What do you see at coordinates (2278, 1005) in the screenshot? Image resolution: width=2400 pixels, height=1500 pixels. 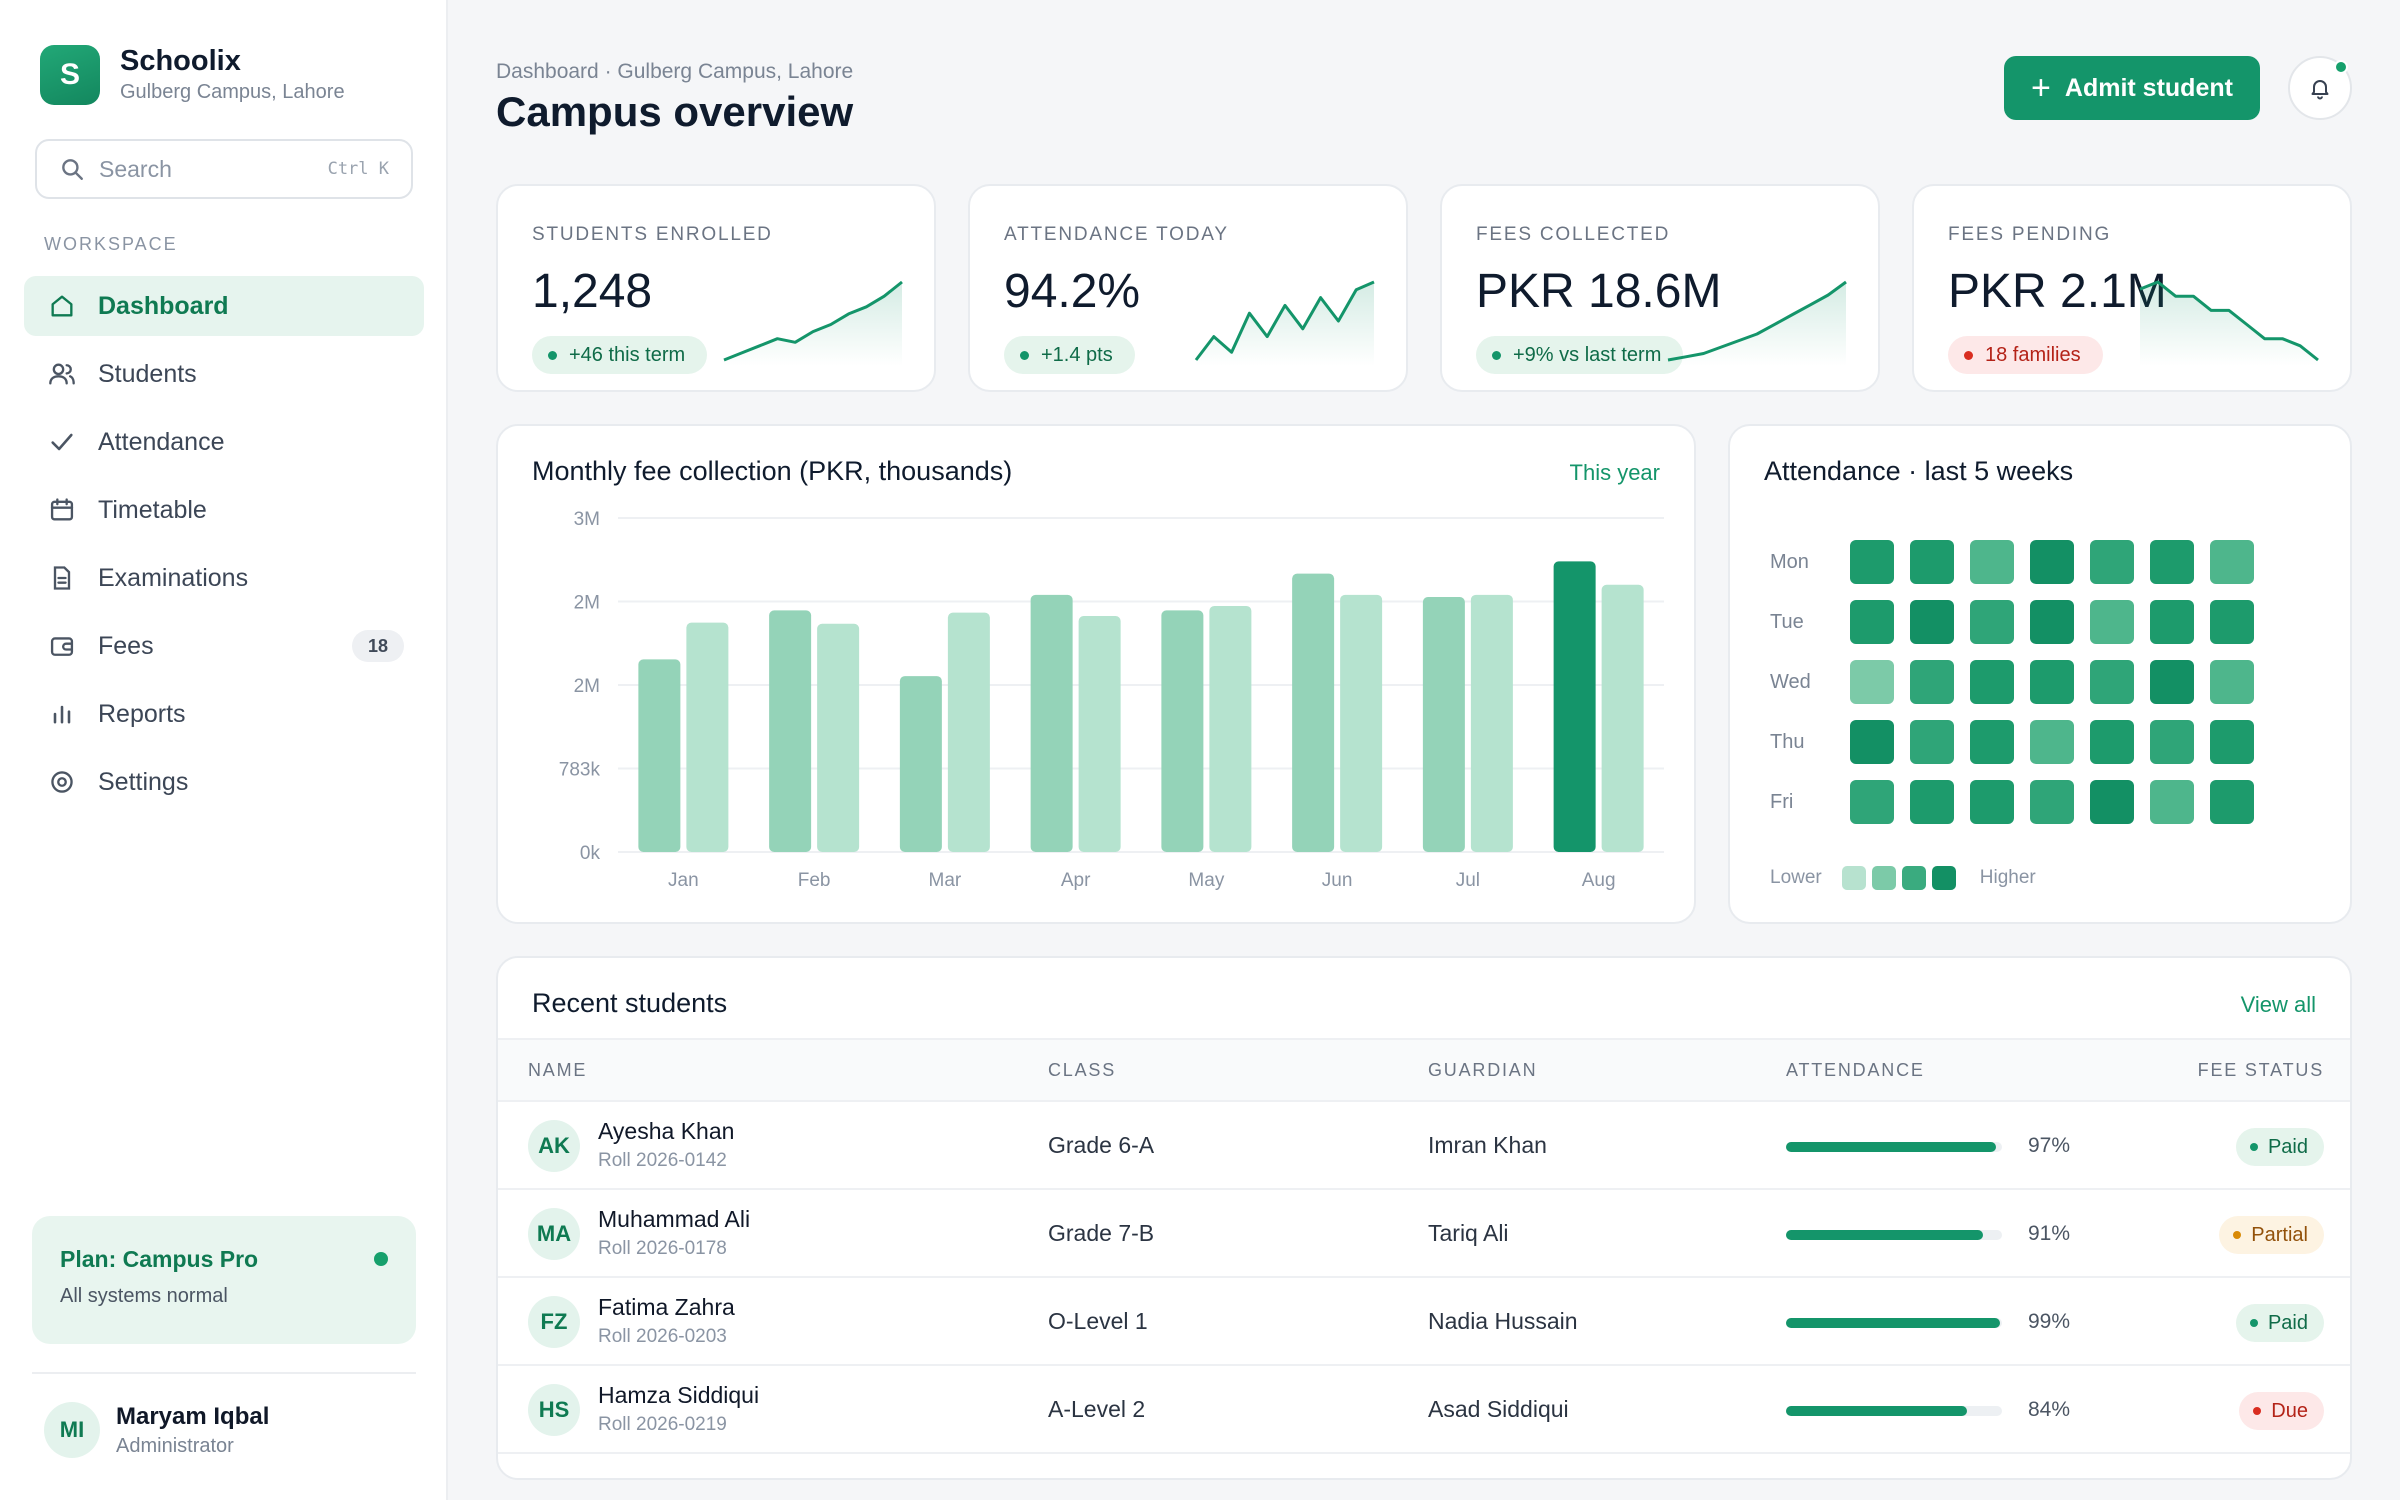 I see `view-all-link: View all` at bounding box center [2278, 1005].